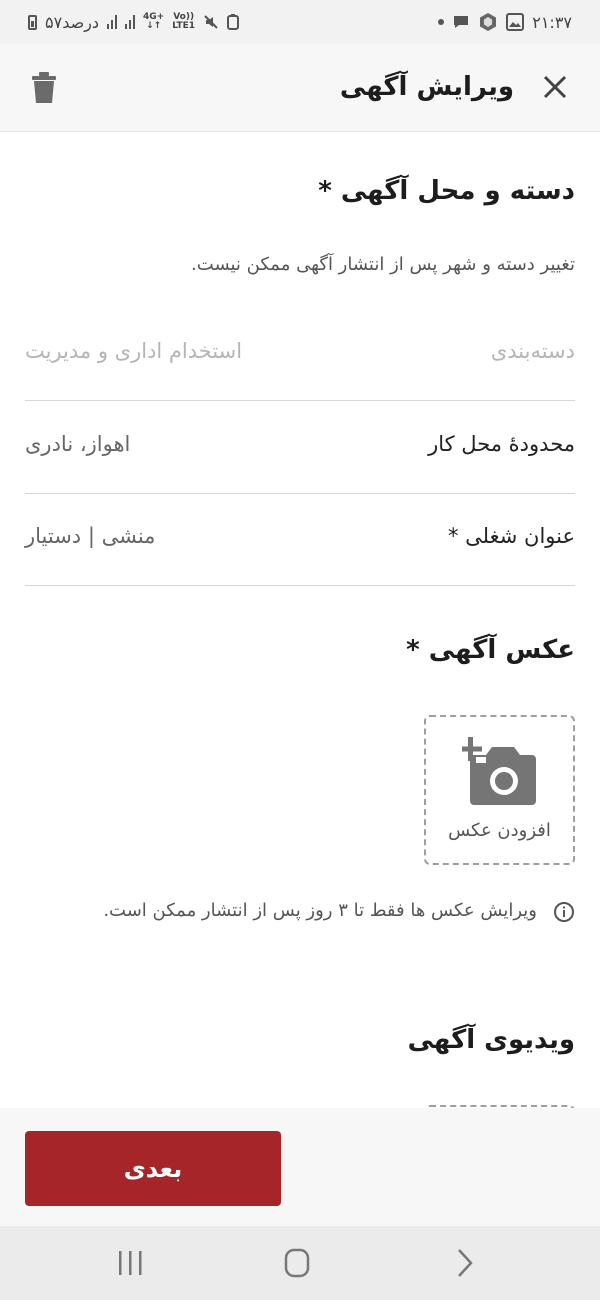 This screenshot has width=600, height=1300. I want to click on system-navbar, so click(300, 1263).